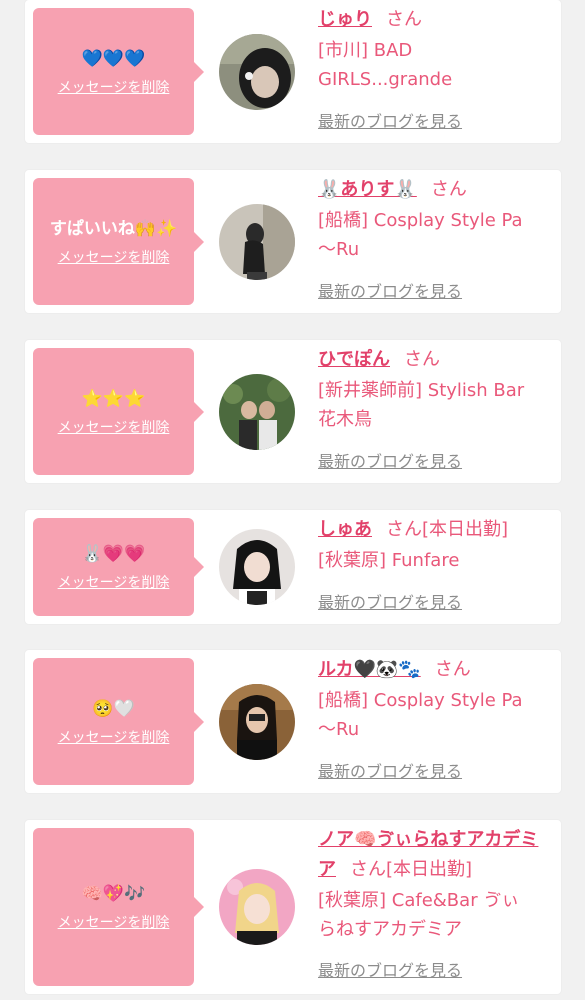  I want to click on message-bubble: 🐰💗💗 メッセージを削除, so click(118, 567).